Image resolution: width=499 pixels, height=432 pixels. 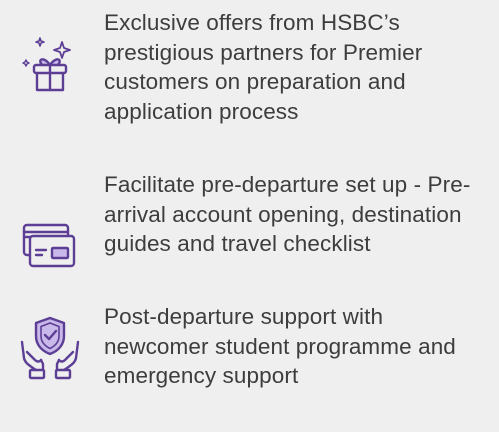 I want to click on shield-hands-icon, so click(x=50, y=348).